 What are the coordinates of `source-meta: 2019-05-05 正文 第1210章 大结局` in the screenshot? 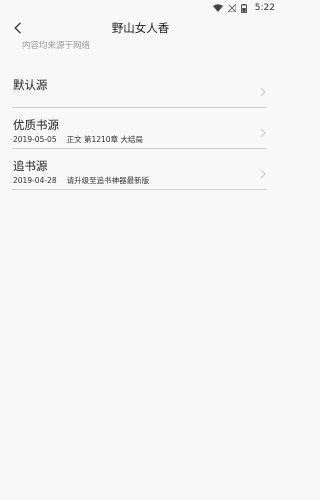 It's located at (78, 139).